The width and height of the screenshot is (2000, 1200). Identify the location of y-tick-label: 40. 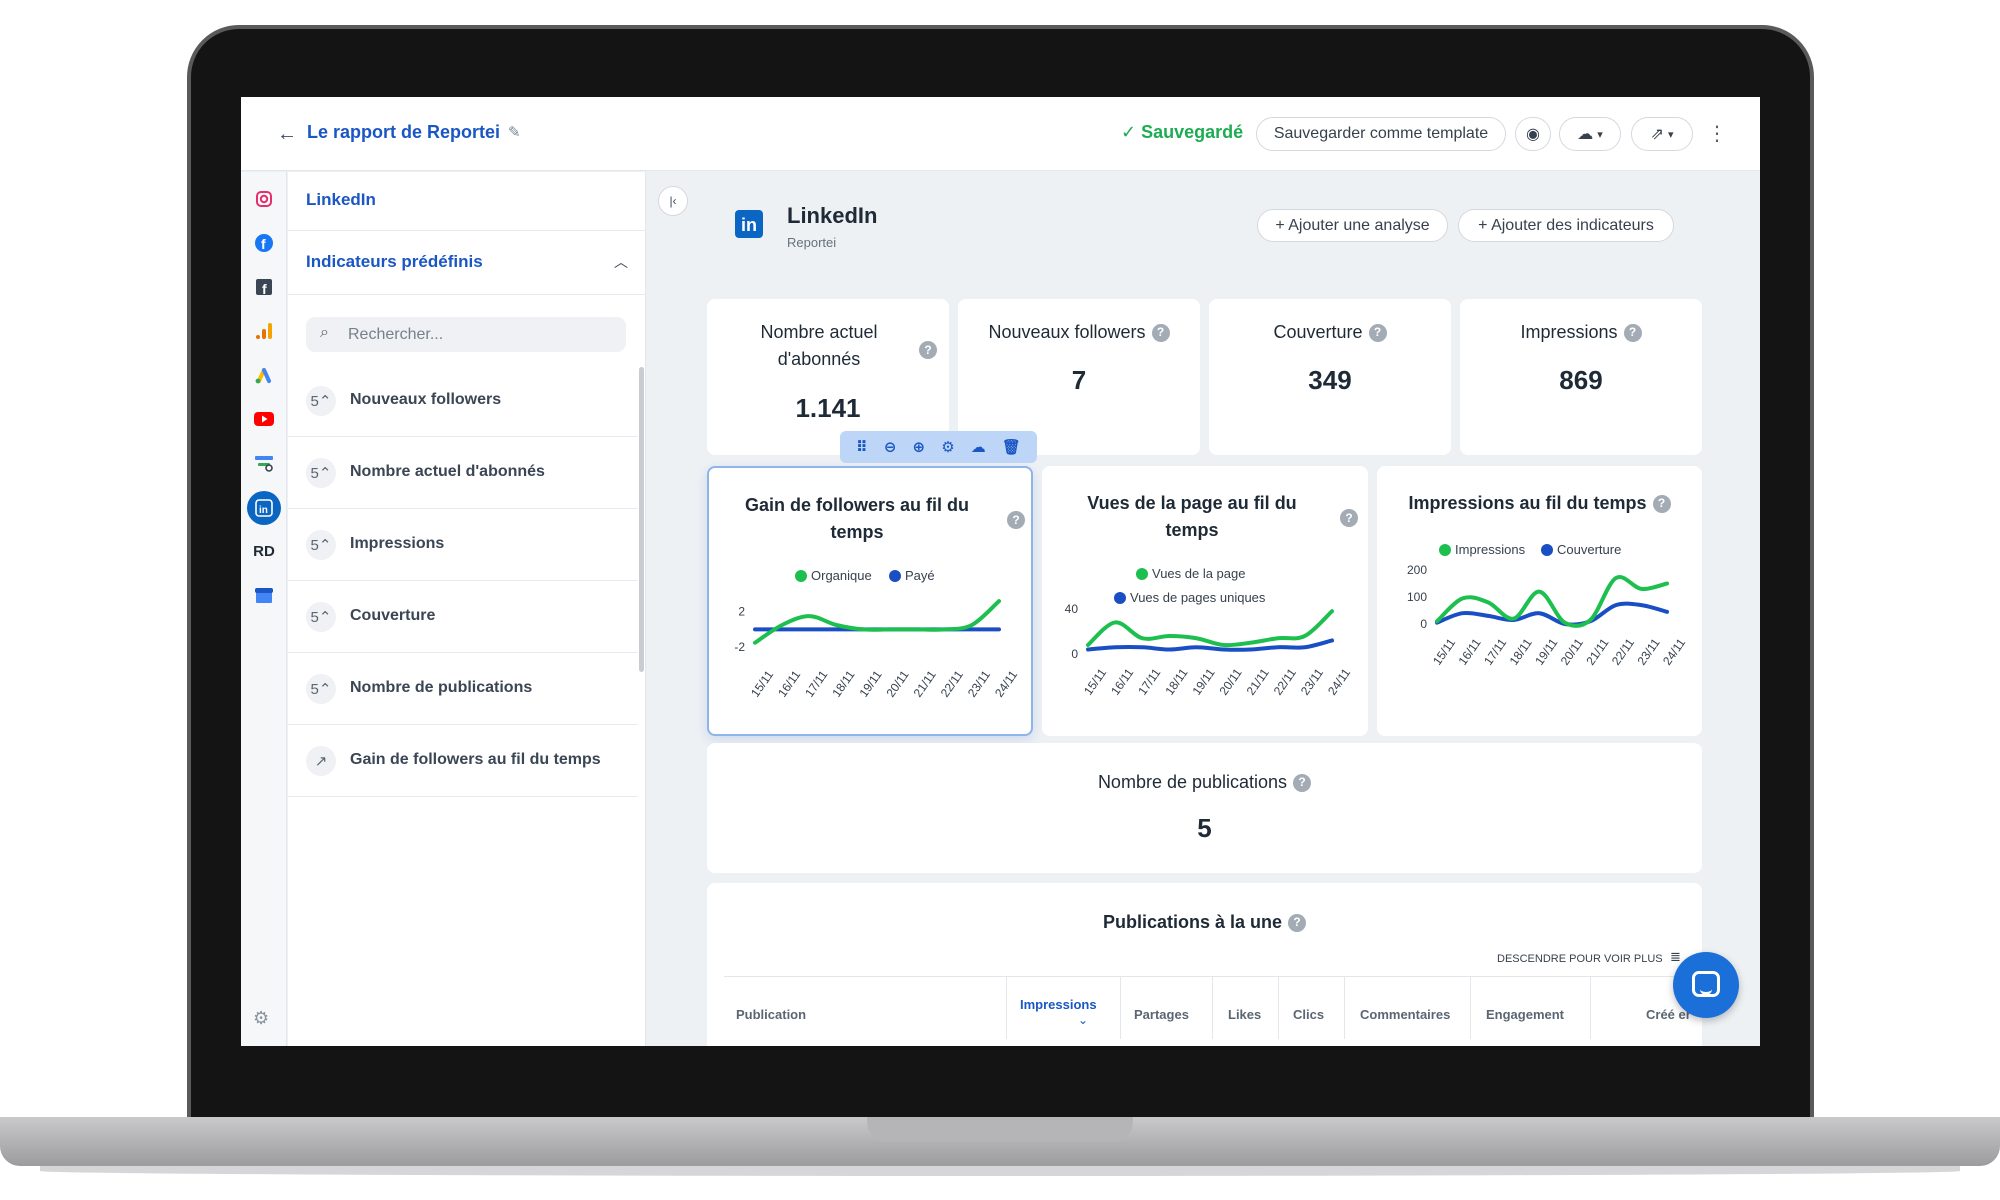
(1072, 609).